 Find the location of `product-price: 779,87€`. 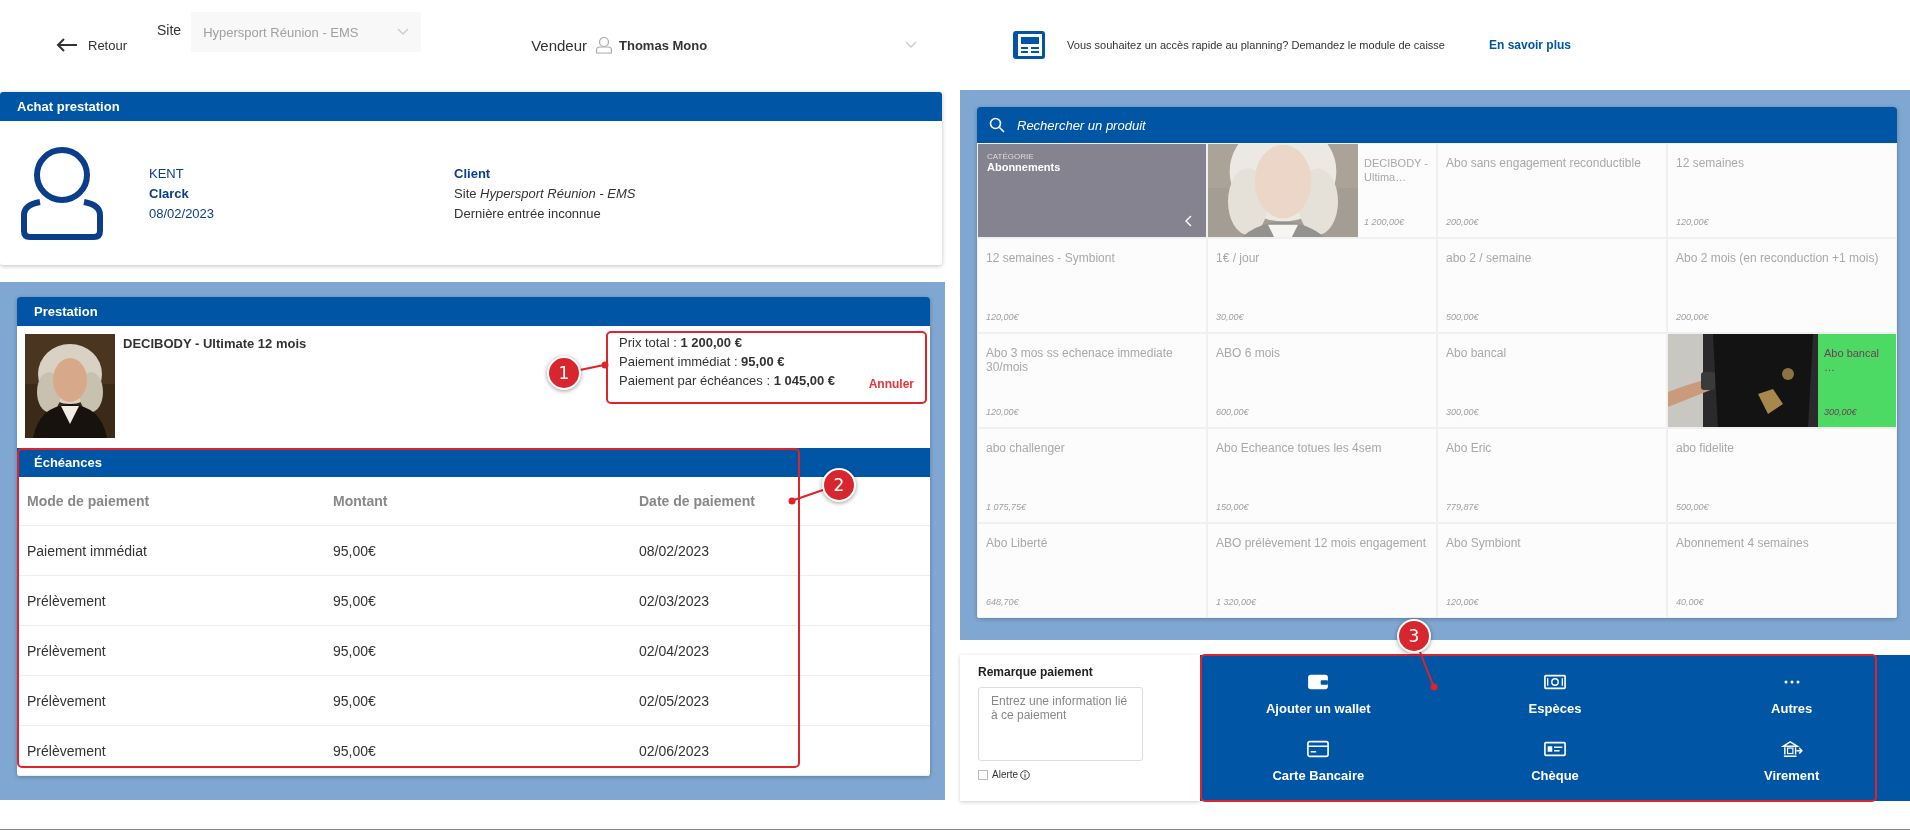

product-price: 779,87€ is located at coordinates (1463, 507).